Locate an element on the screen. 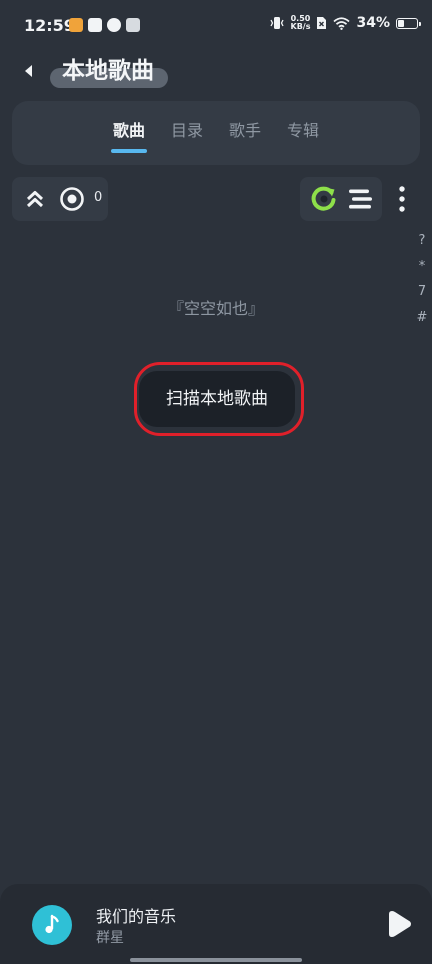 Image resolution: width=432 pixels, height=964 pixels. tab-albums-label: 专辑 is located at coordinates (303, 130).